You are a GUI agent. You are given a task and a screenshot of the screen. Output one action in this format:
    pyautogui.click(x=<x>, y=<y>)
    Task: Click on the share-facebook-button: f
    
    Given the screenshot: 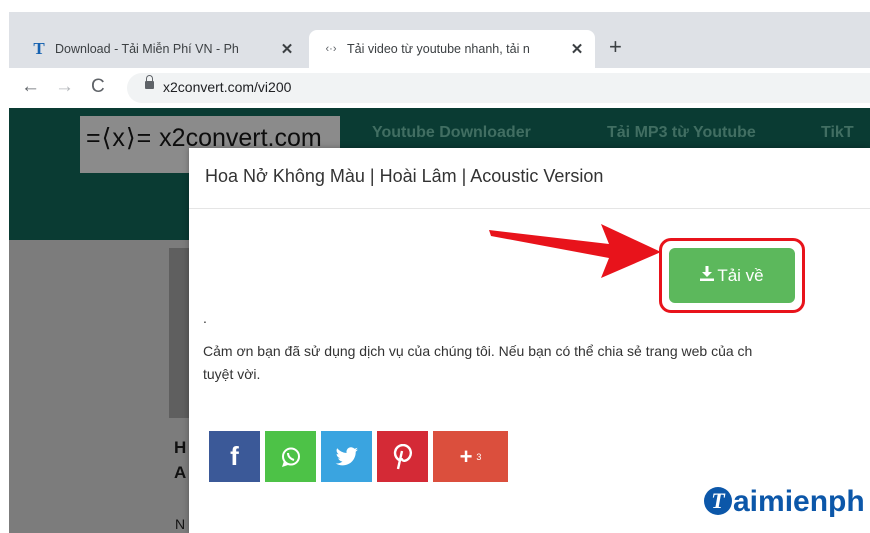 What is the action you would take?
    pyautogui.click(x=234, y=456)
    